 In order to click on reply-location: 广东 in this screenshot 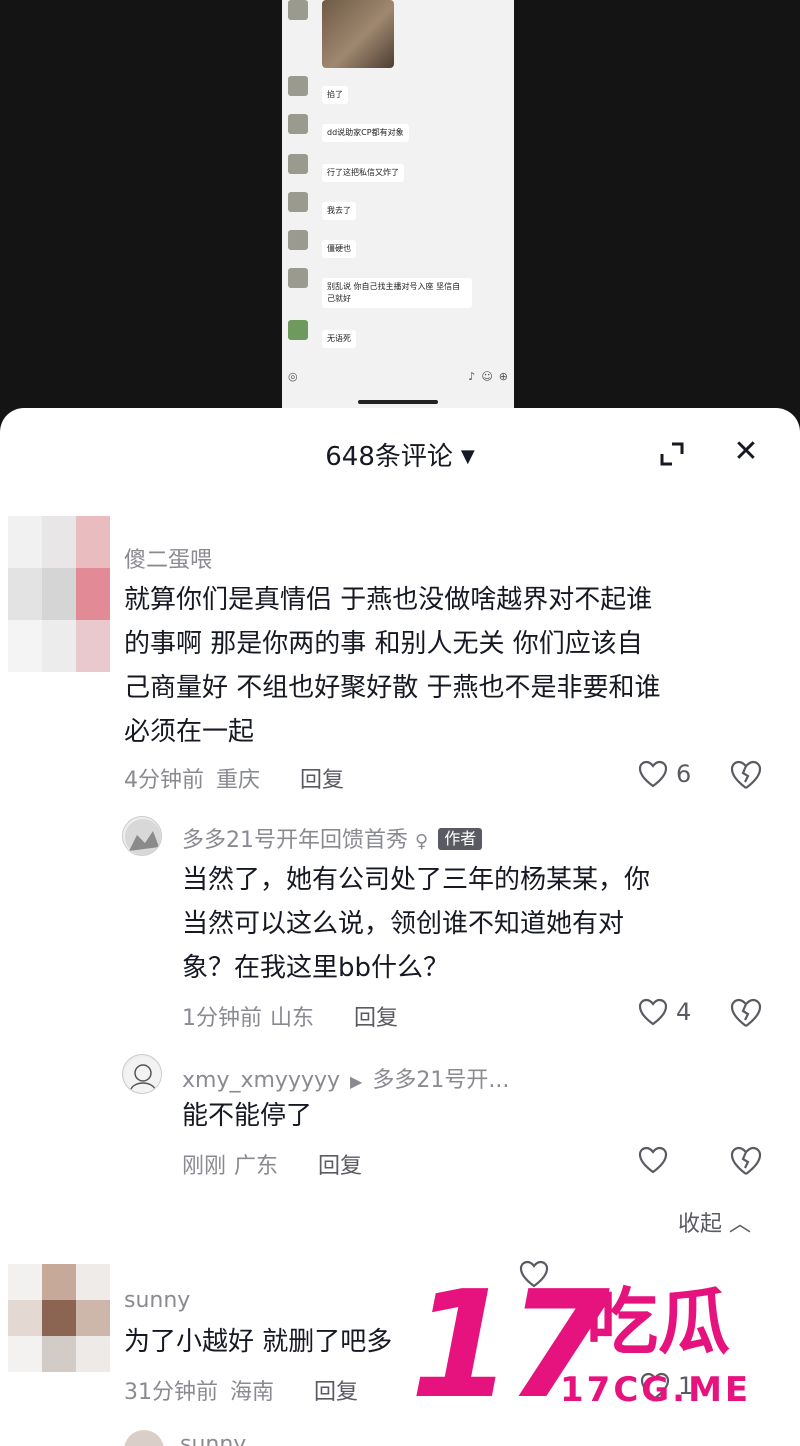, I will do `click(256, 1166)`.